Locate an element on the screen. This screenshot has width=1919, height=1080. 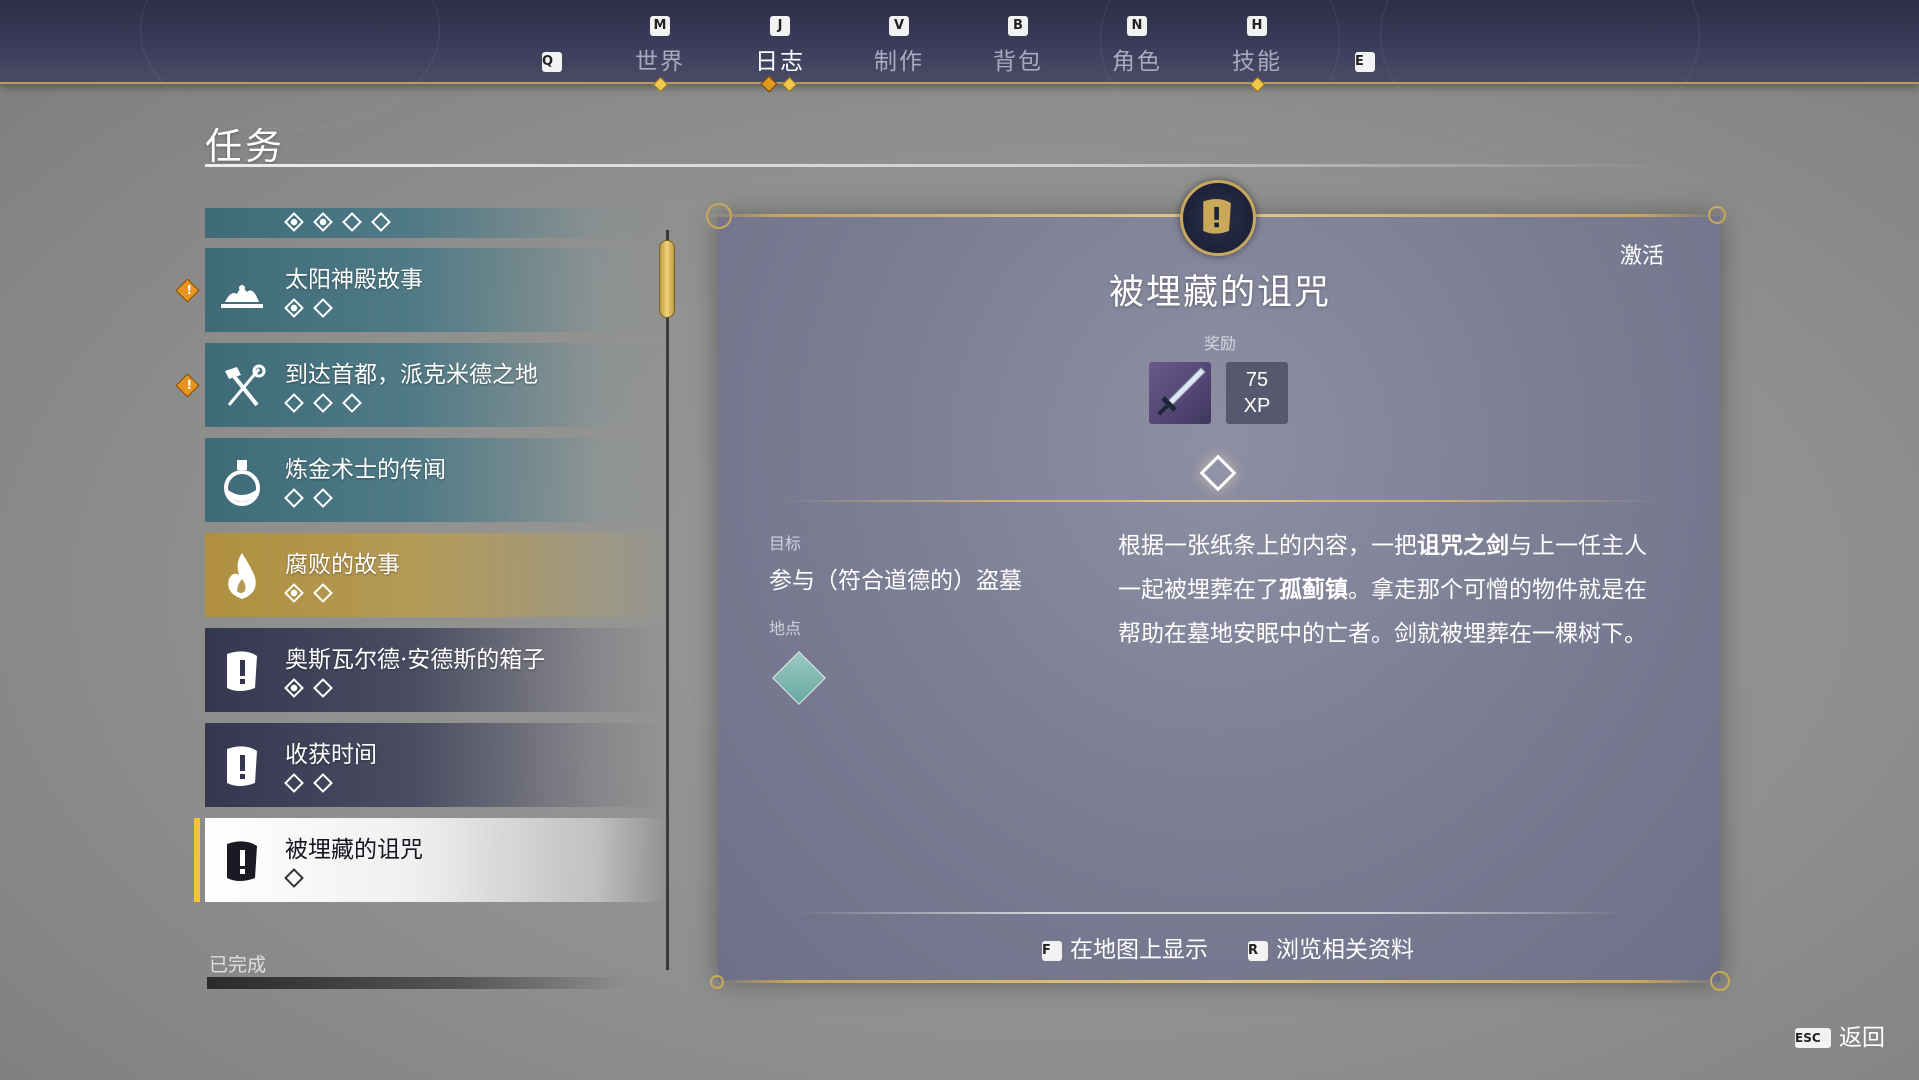
nav-next-button: E is located at coordinates (1365, 61).